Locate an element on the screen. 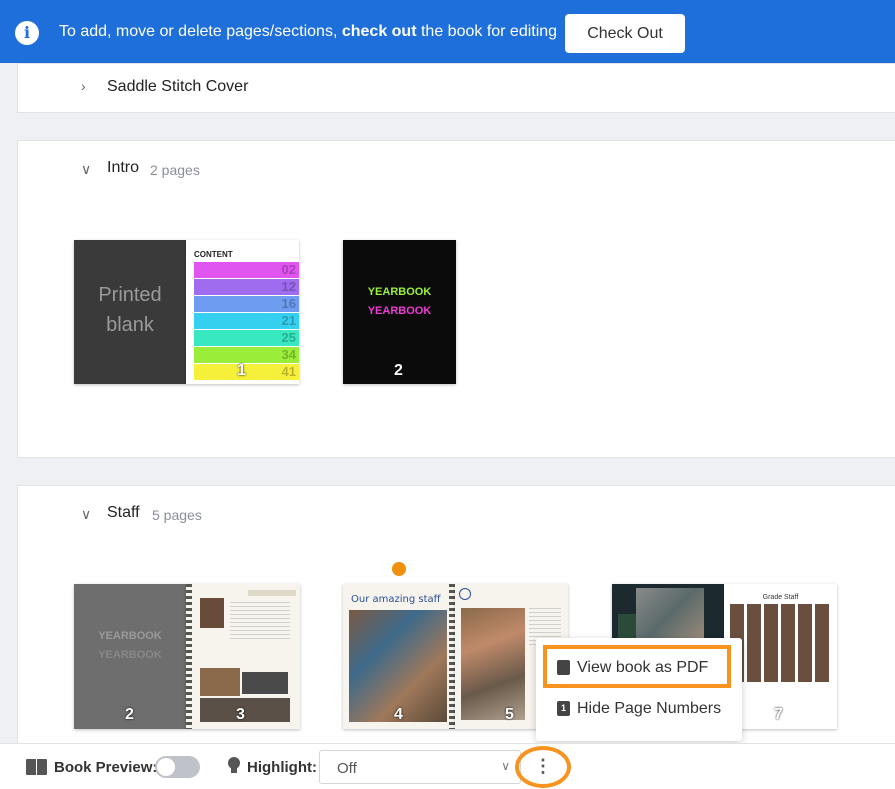 The width and height of the screenshot is (895, 789). book-preview-label: Book Preview: is located at coordinates (106, 767).